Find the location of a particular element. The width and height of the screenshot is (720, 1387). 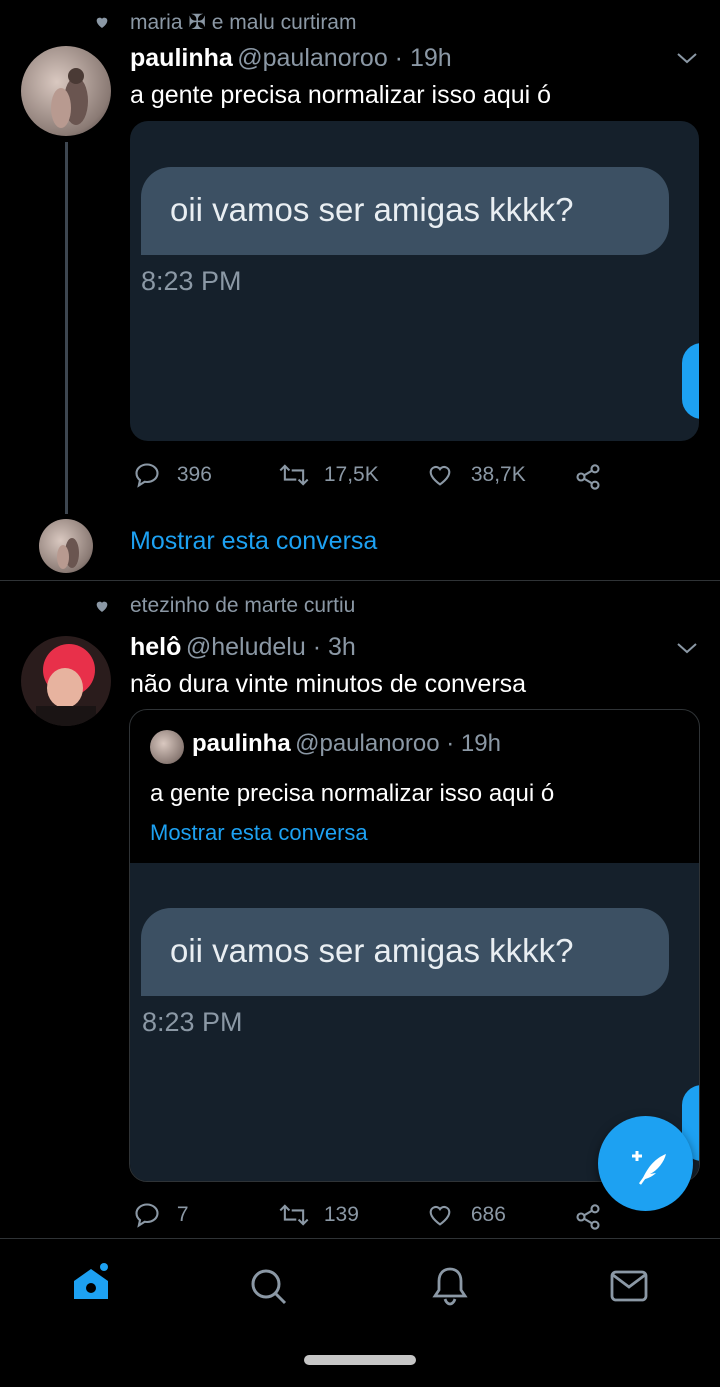

show-thread-link: Mostrar esta conversa is located at coordinates (253, 541).